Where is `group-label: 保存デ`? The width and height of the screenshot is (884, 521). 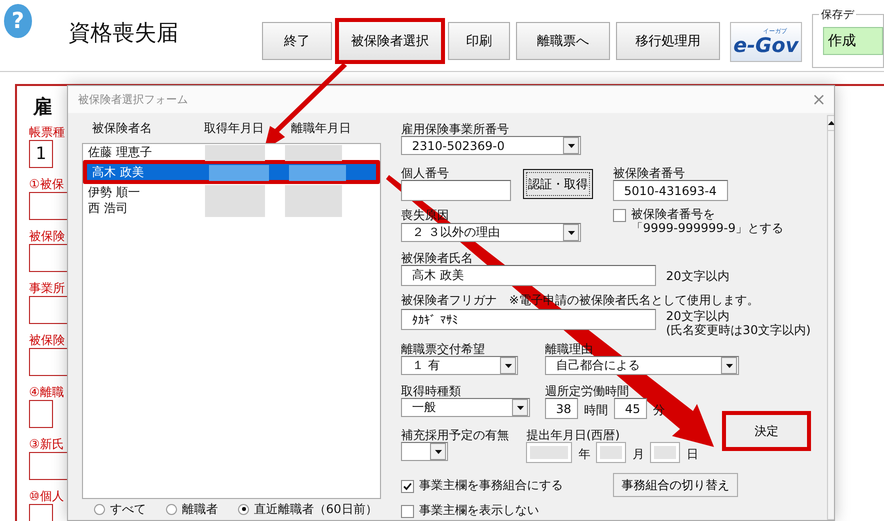
group-label: 保存デ is located at coordinates (837, 14).